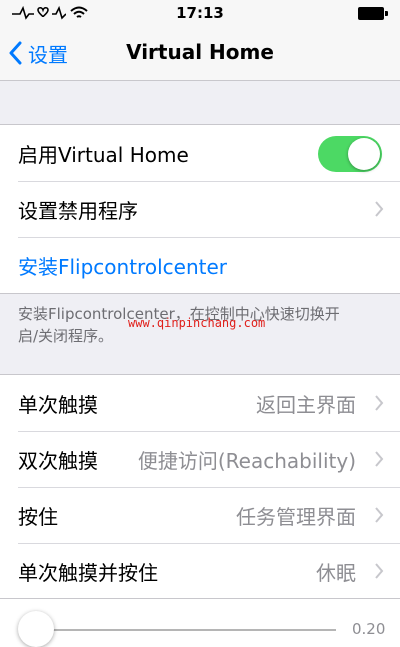 Image resolution: width=400 pixels, height=647 pixels. I want to click on slider-value: 0.20, so click(369, 629).